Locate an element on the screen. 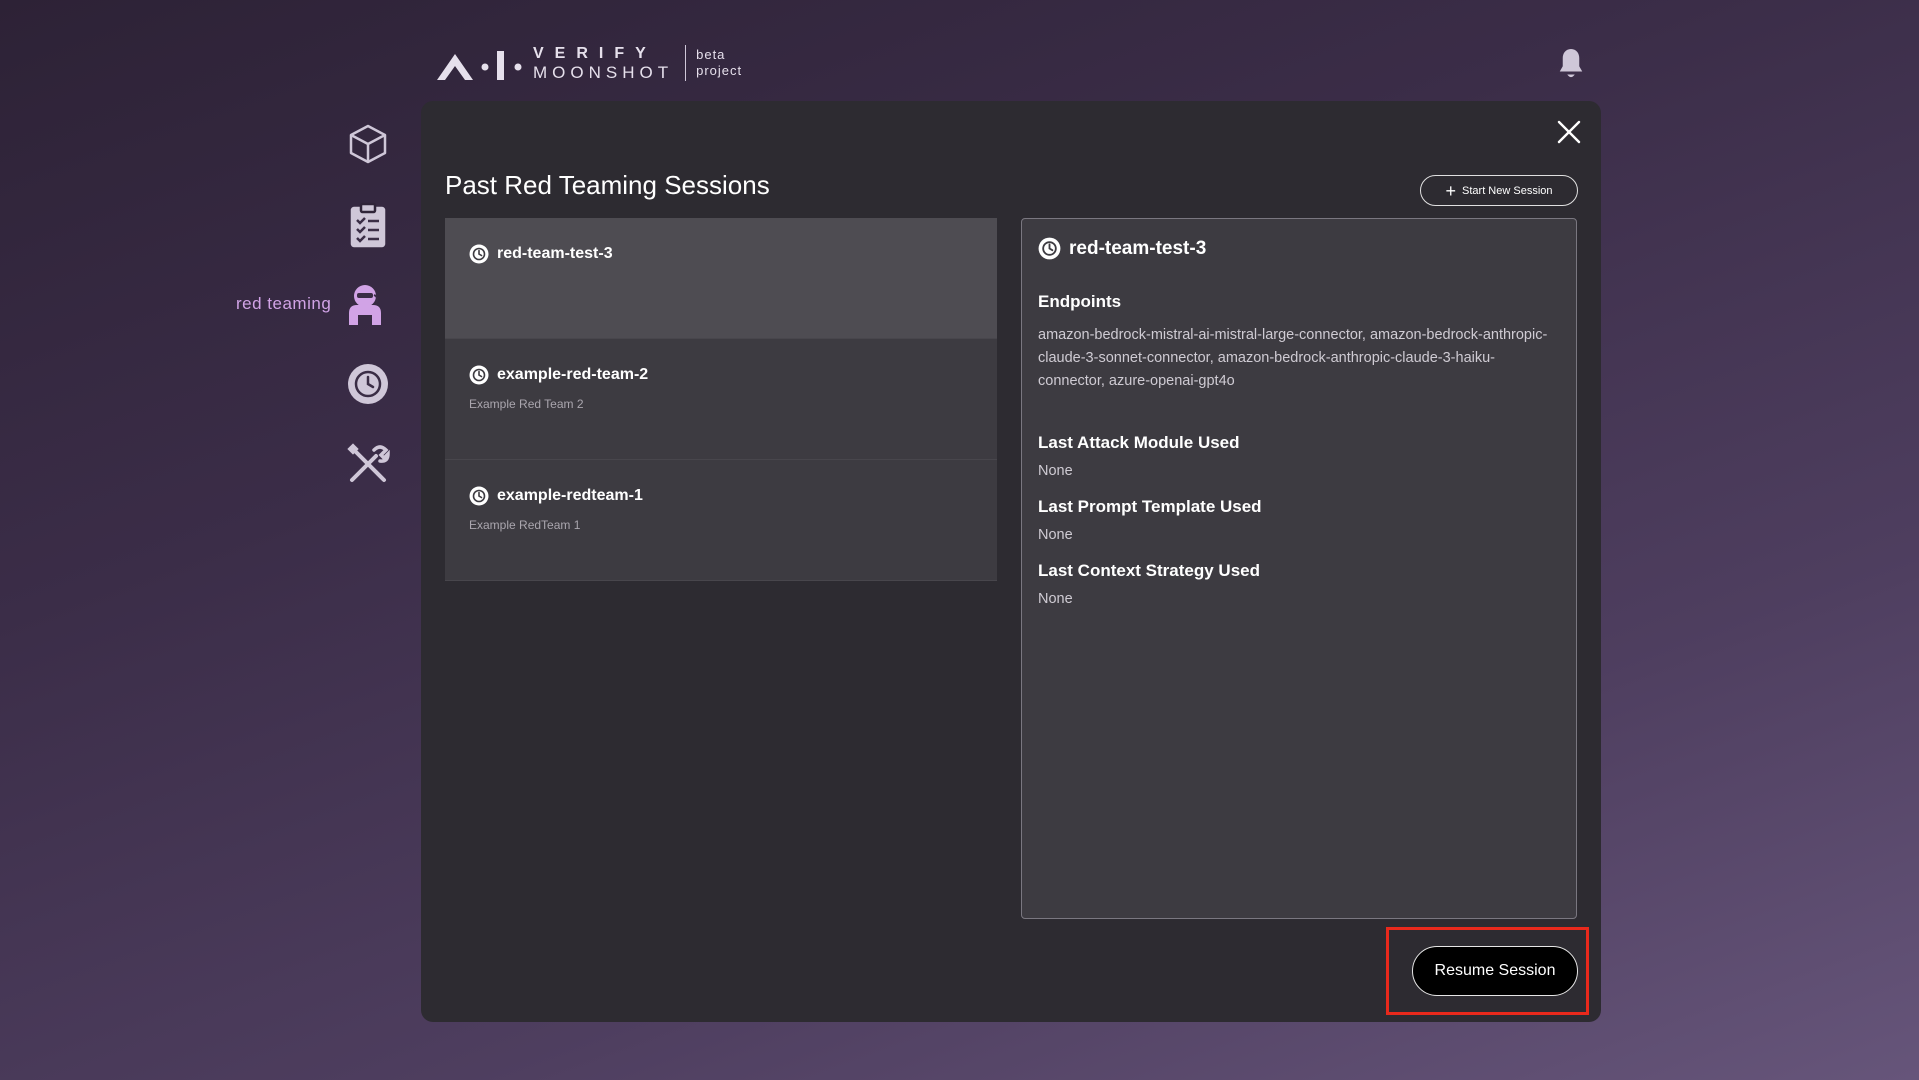 The height and width of the screenshot is (1080, 1919). attack-module-heading: Last Attack Module Used is located at coordinates (1139, 442).